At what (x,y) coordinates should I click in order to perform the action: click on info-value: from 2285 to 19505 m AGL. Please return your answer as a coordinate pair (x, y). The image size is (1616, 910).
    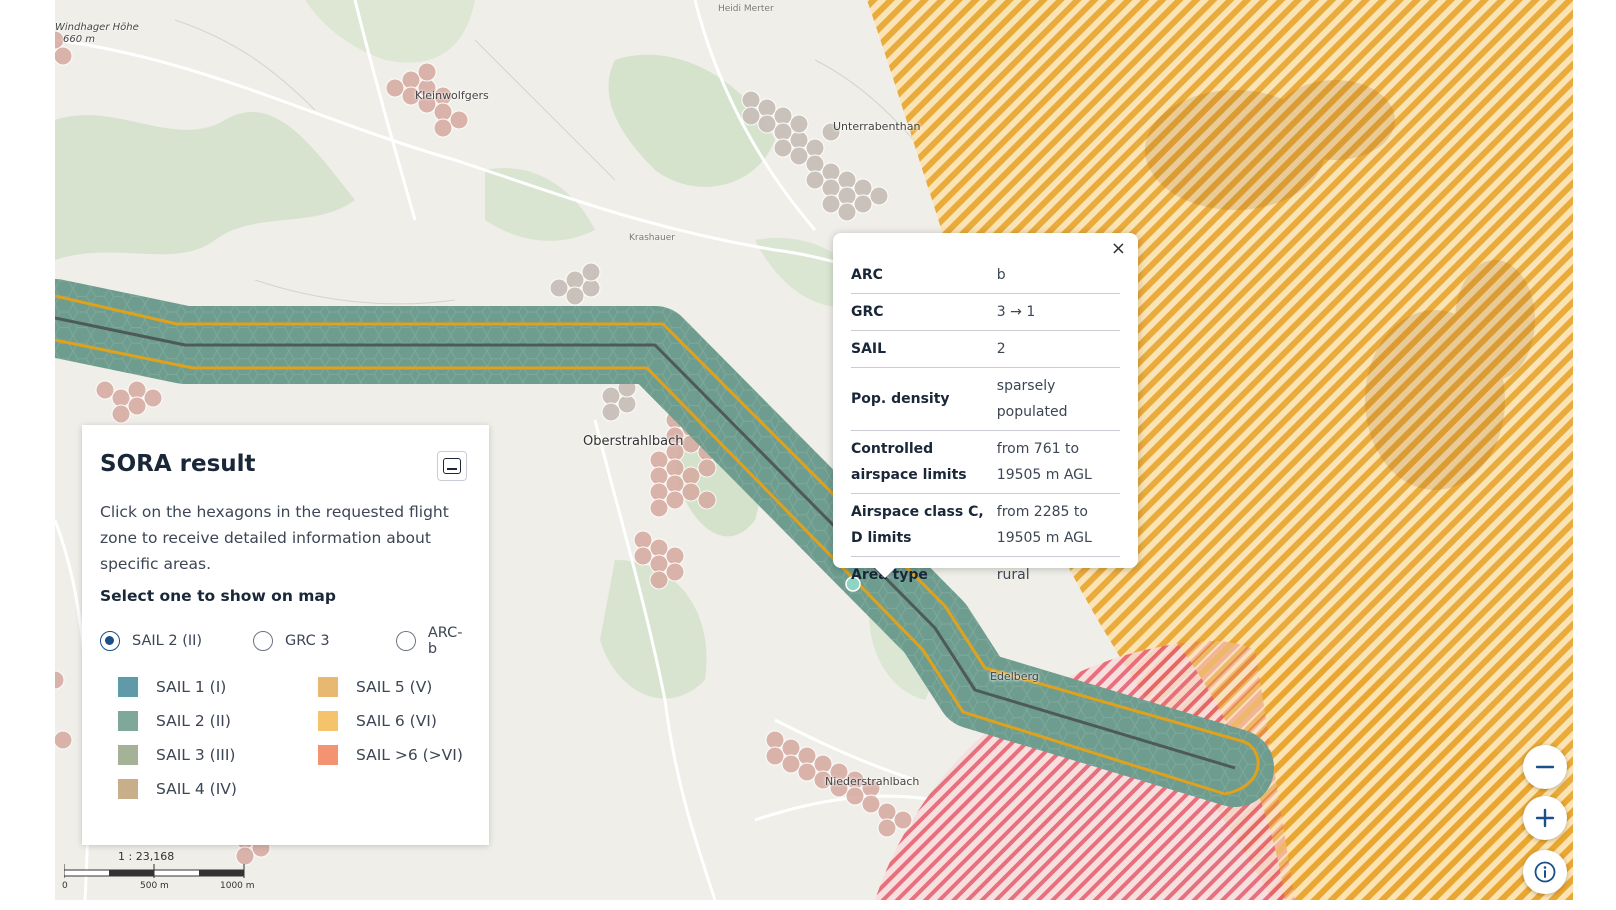
    Looking at the image, I should click on (1058, 525).